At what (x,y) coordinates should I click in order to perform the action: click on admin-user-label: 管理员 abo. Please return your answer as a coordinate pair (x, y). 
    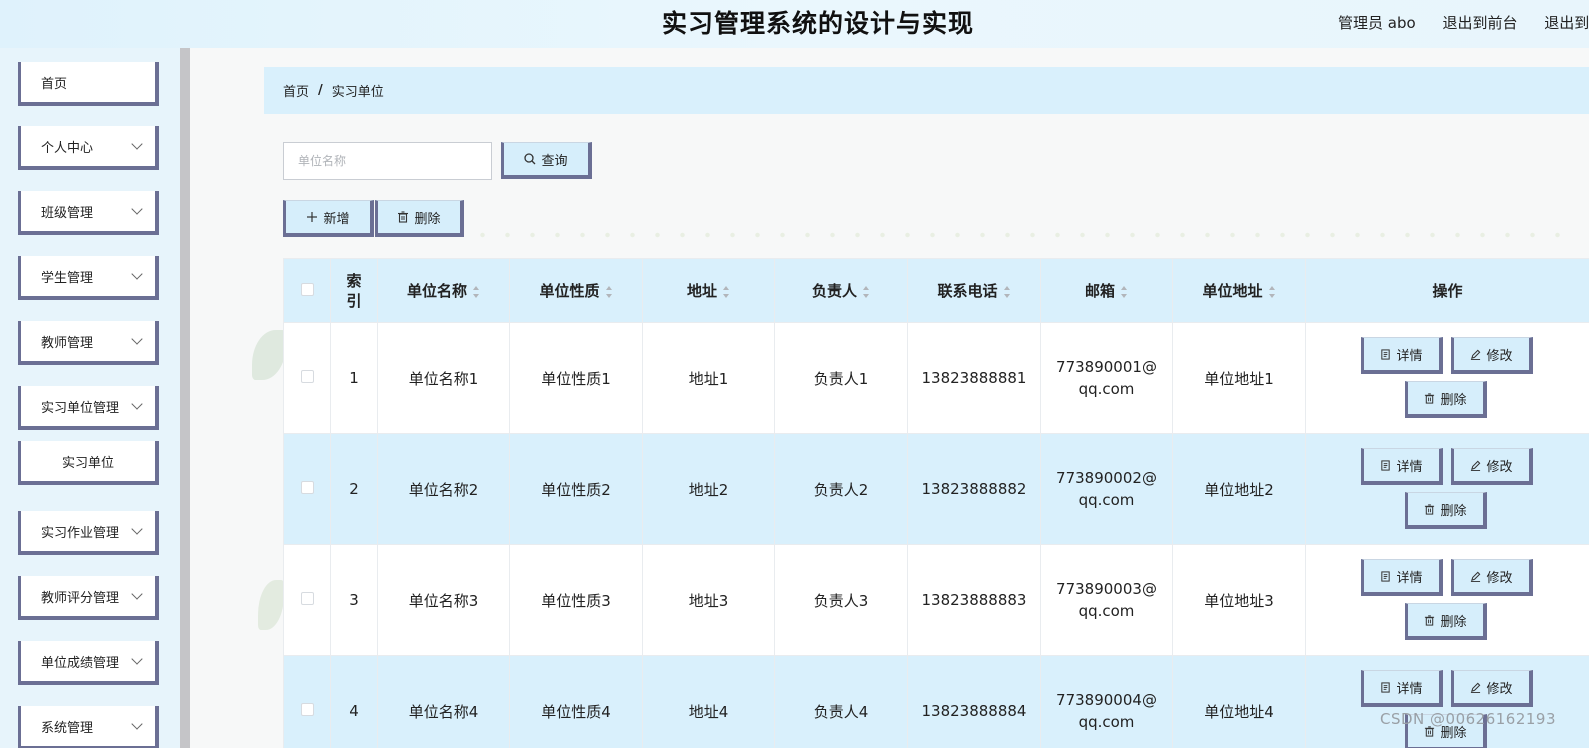
    Looking at the image, I should click on (1377, 23).